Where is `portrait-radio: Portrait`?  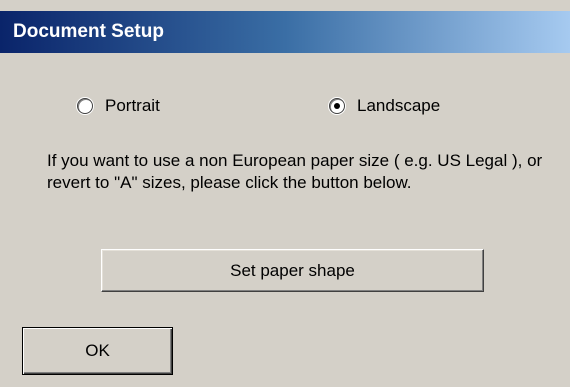 portrait-radio: Portrait is located at coordinates (118, 106).